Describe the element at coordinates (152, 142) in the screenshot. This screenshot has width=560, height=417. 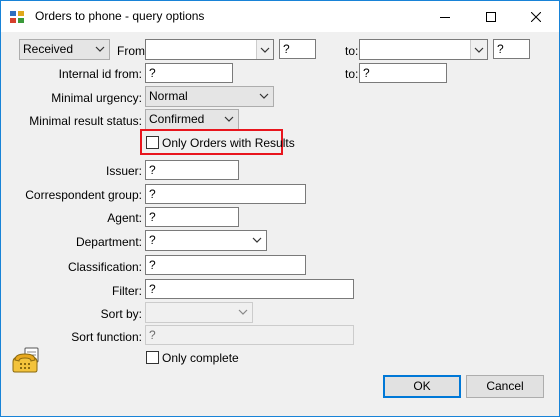
I see `only-orders-with-results-checkbox` at that location.